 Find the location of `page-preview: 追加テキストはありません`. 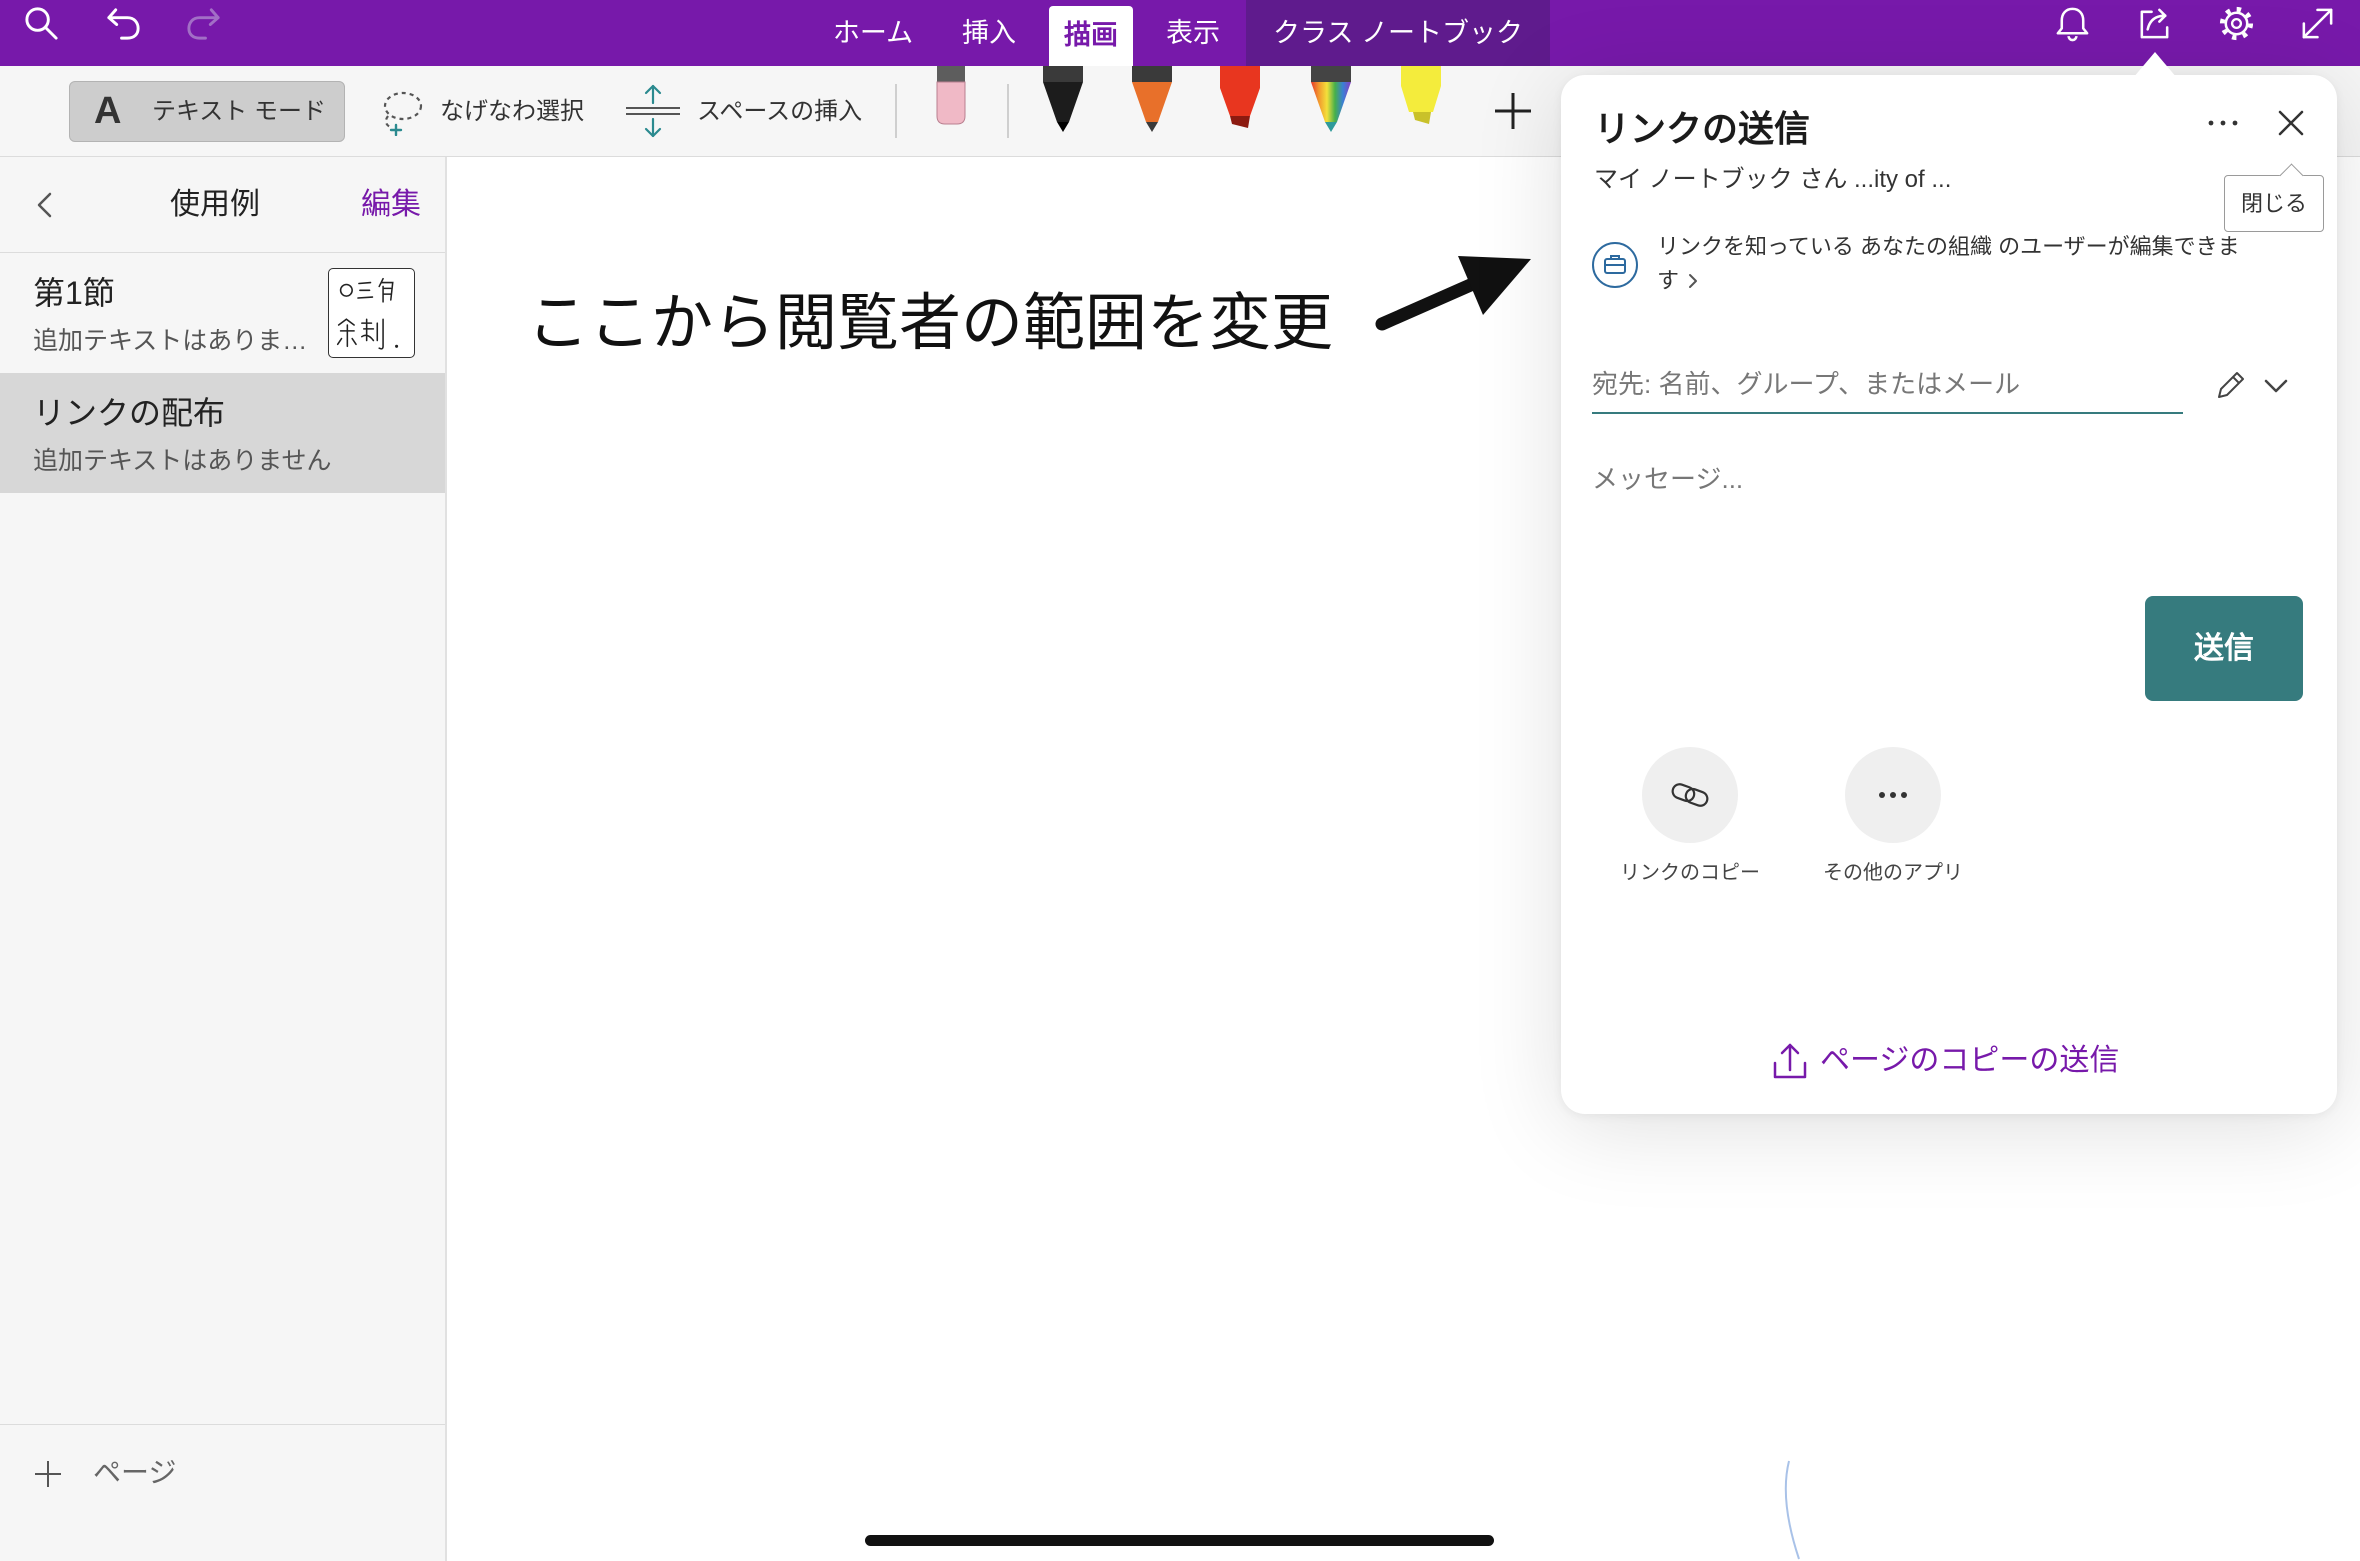

page-preview: 追加テキストはありません is located at coordinates (182, 461).